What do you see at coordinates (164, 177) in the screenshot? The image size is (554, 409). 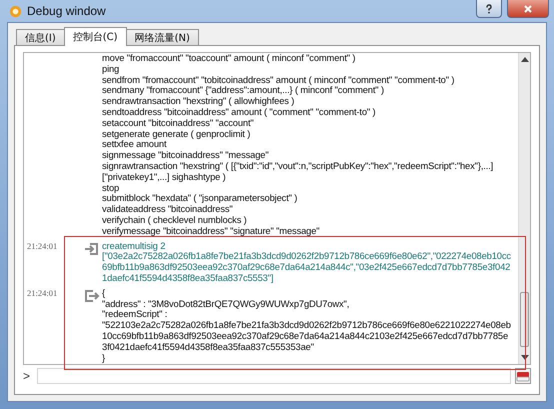 I see `help-line: ["privatekey1",...] sighashtype )` at bounding box center [164, 177].